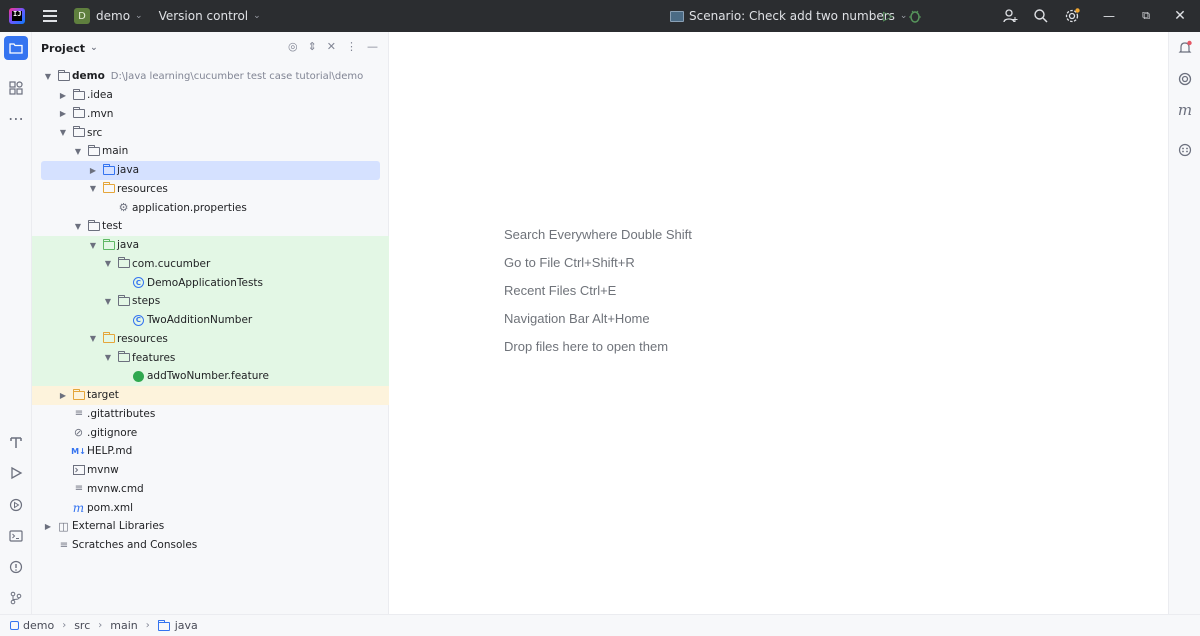 This screenshot has height=636, width=1200. What do you see at coordinates (210, 151) in the screenshot?
I see `tree-item-main: ▼ main` at bounding box center [210, 151].